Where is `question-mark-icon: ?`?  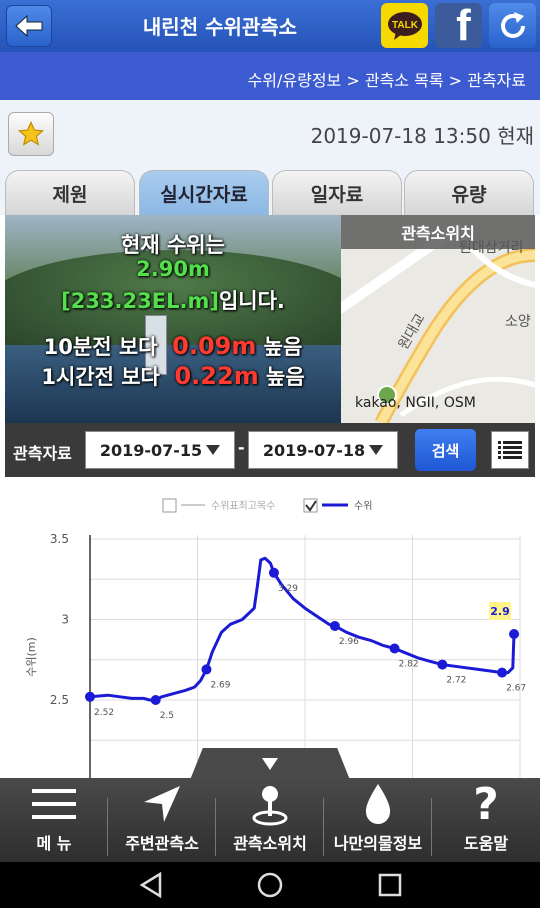 question-mark-icon: ? is located at coordinates (486, 804).